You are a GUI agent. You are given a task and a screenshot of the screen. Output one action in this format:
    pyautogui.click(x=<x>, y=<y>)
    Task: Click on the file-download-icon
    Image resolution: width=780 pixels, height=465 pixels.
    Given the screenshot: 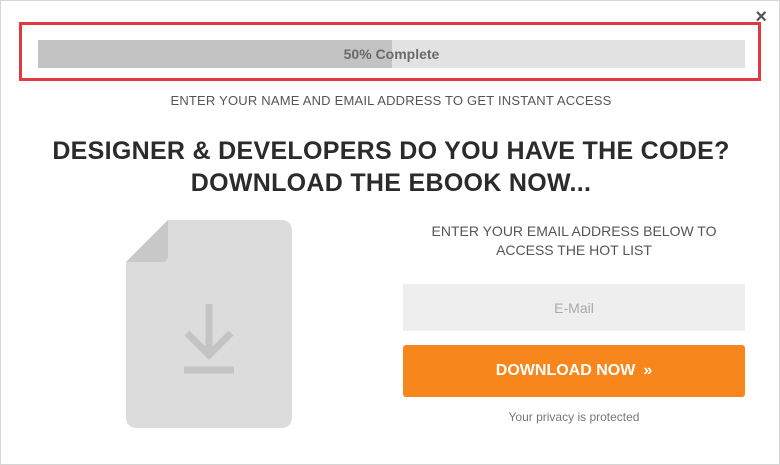 What is the action you would take?
    pyautogui.click(x=209, y=324)
    